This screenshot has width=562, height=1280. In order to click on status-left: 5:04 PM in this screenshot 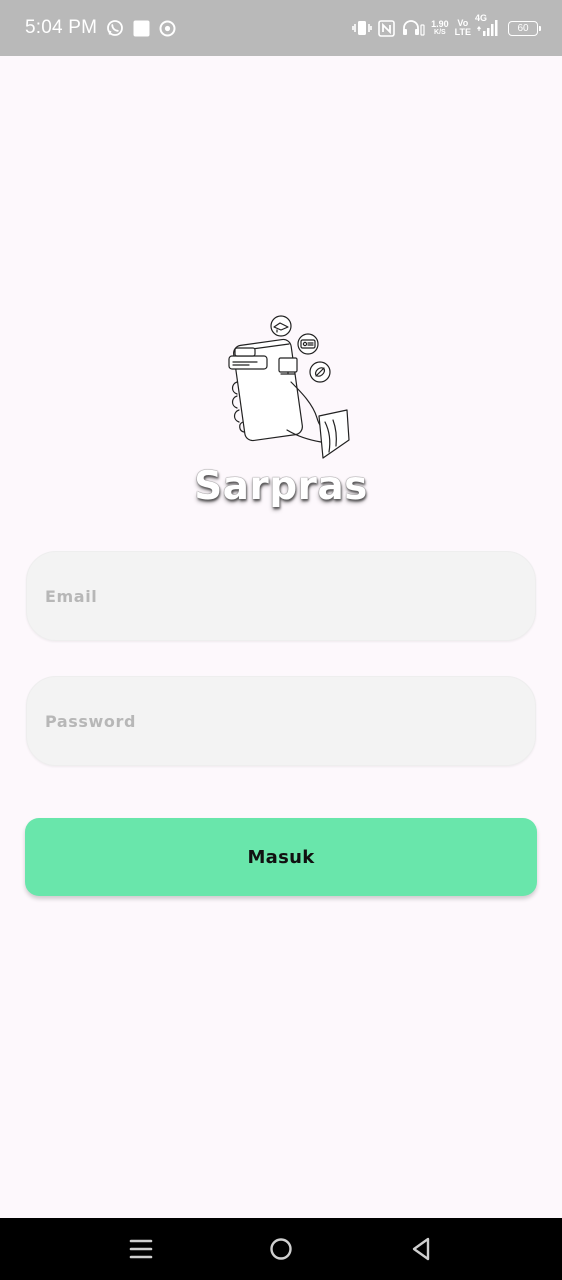, I will do `click(100, 28)`.